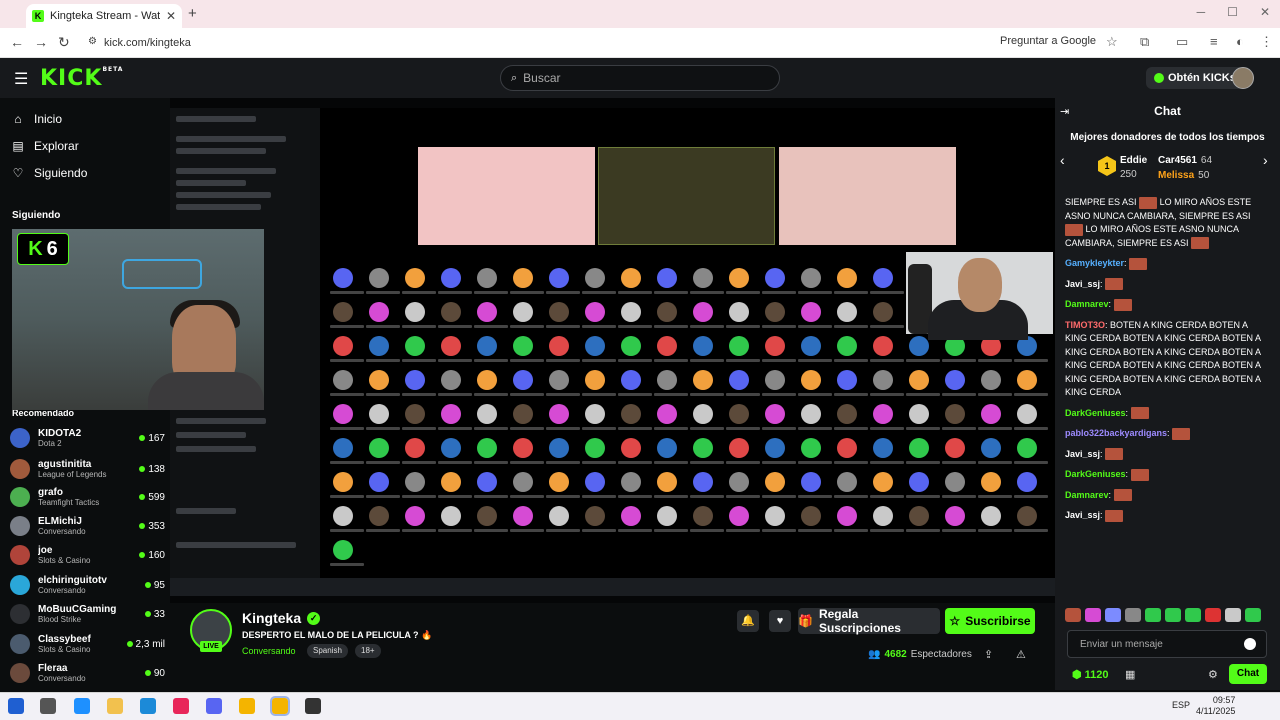 Image resolution: width=1280 pixels, height=720 pixels. I want to click on browser-tab: K Kingteka Stream - Watch Li ✕, so click(104, 16).